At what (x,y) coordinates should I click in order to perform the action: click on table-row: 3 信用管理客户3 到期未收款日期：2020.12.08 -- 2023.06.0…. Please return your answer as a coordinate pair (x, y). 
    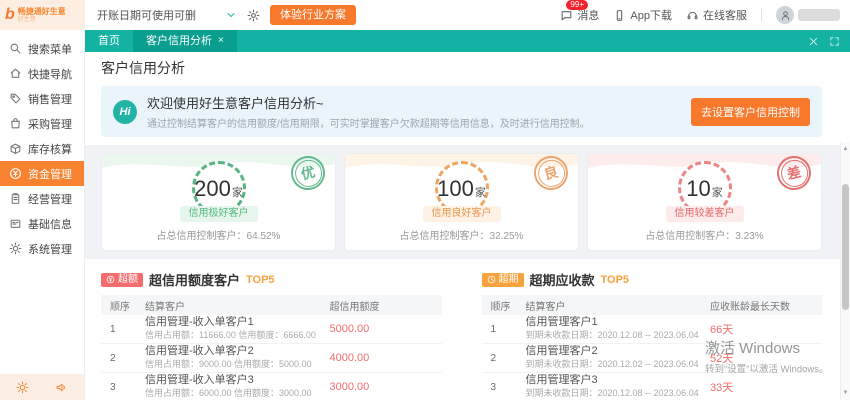
    Looking at the image, I should click on (652, 386).